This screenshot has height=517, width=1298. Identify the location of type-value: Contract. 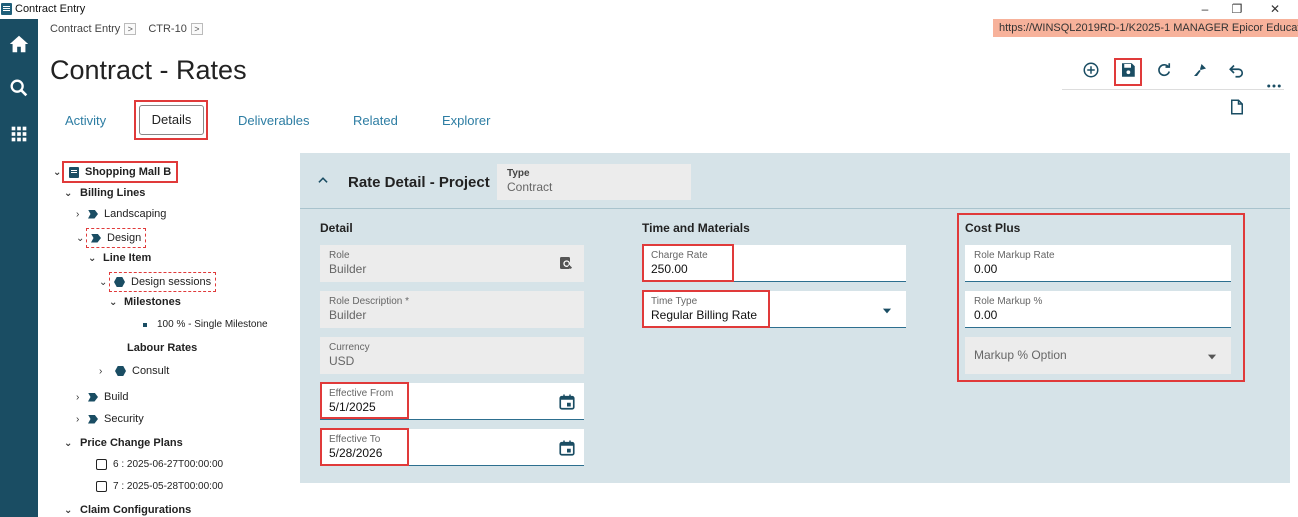
(530, 187).